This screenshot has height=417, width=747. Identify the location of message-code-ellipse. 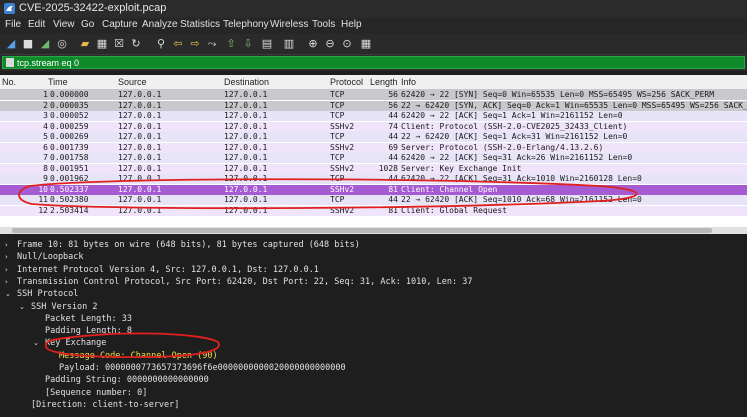
(132, 345).